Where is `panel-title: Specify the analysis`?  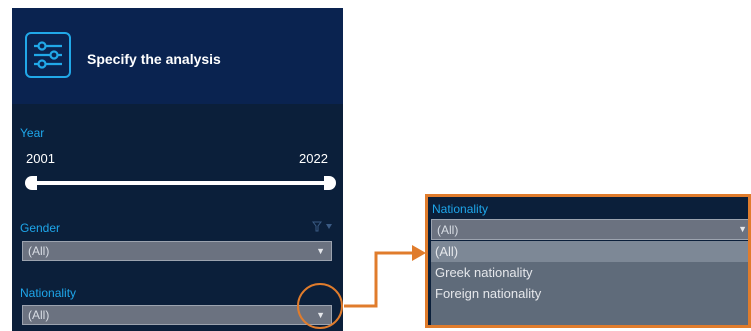
panel-title: Specify the analysis is located at coordinates (154, 59).